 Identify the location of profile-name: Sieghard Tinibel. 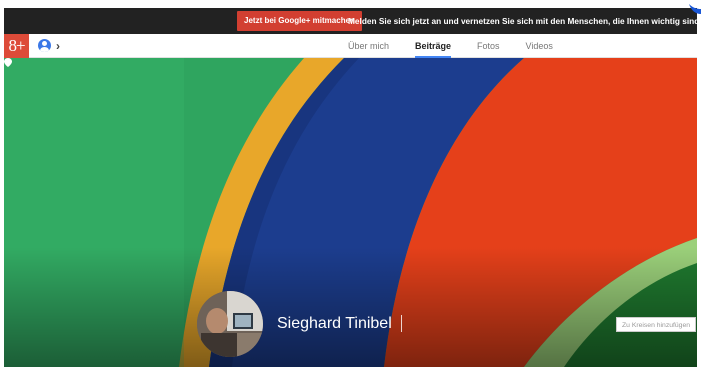
(334, 323).